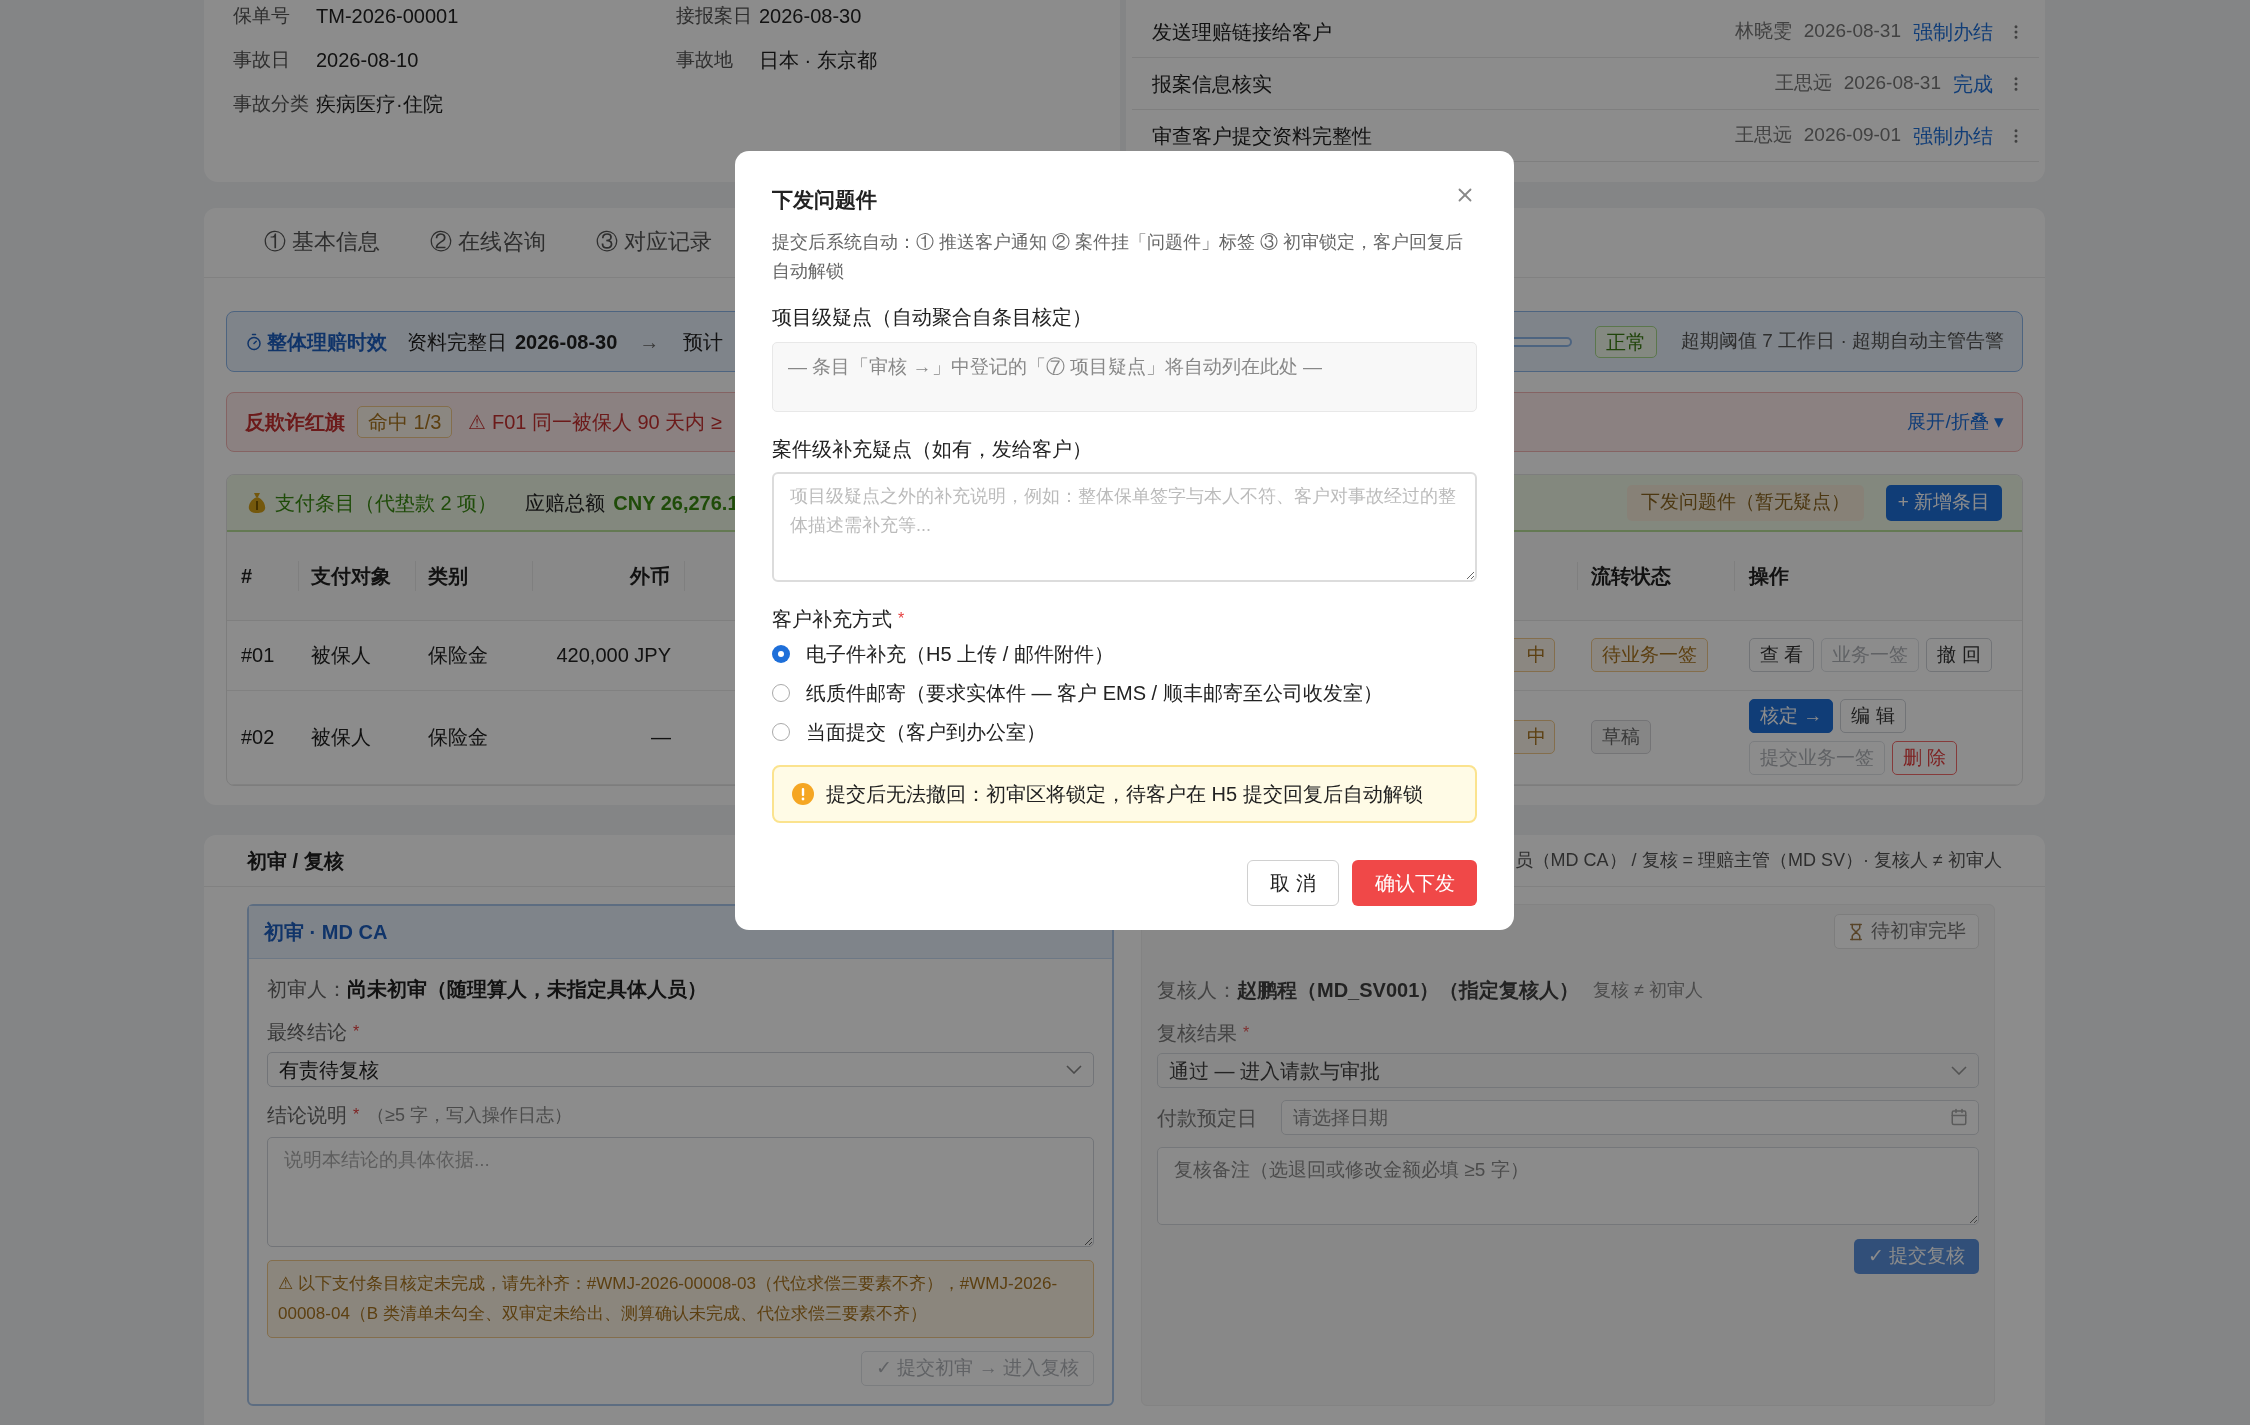 The image size is (2250, 1425). What do you see at coordinates (1649, 655) in the screenshot?
I see `status-badge: 待业务一签` at bounding box center [1649, 655].